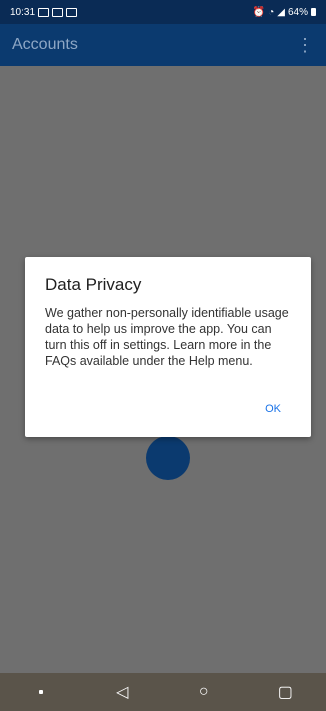 The image size is (326, 711). I want to click on nav-dot-icon, so click(40, 692).